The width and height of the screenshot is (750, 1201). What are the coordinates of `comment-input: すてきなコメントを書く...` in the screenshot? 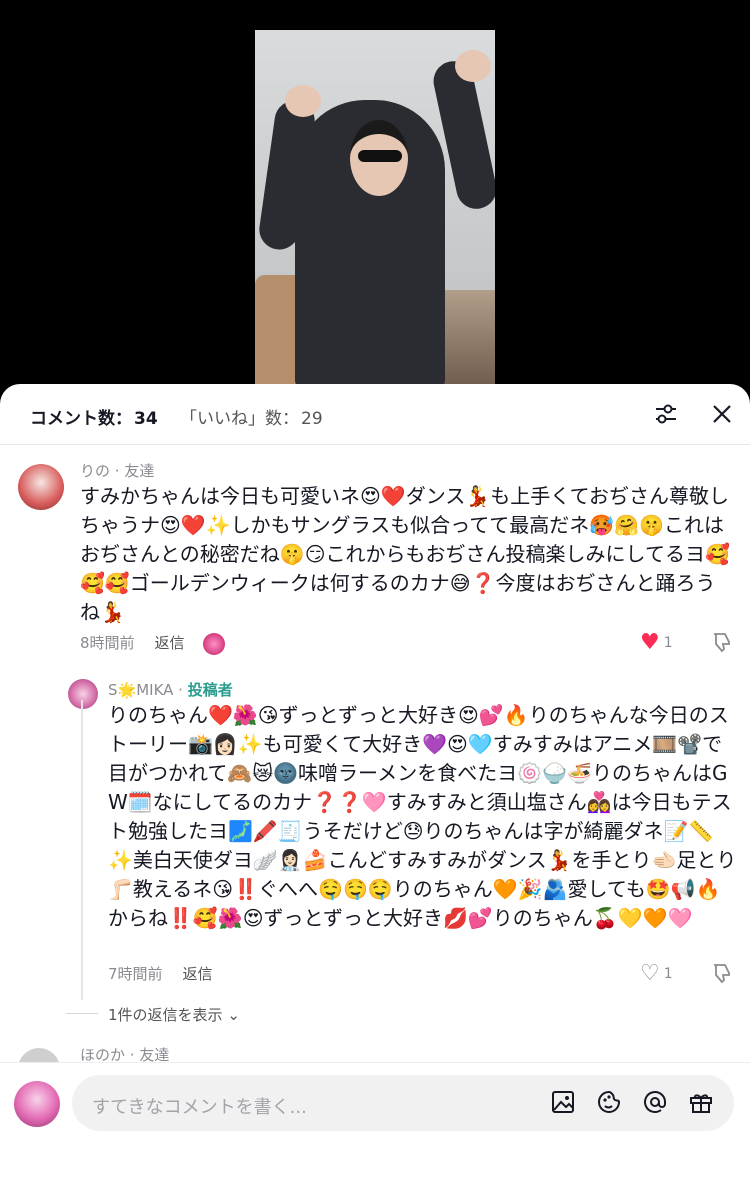 It's located at (403, 1103).